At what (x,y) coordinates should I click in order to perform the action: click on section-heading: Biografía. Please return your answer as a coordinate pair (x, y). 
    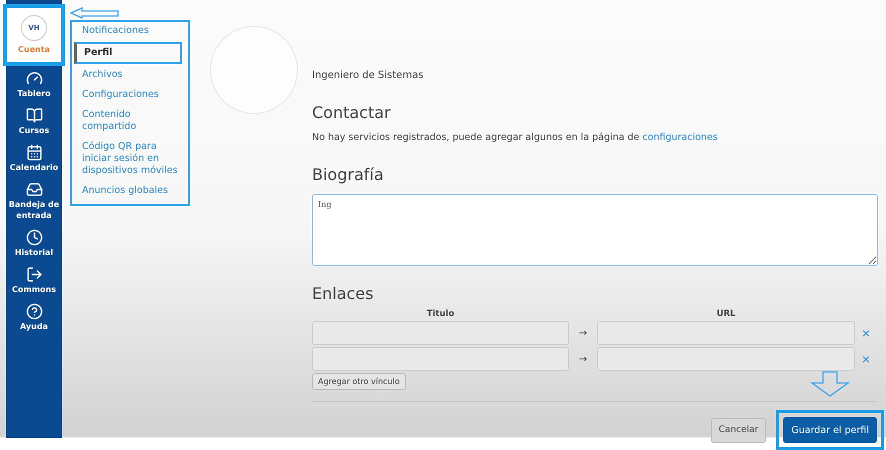
    Looking at the image, I should click on (348, 174).